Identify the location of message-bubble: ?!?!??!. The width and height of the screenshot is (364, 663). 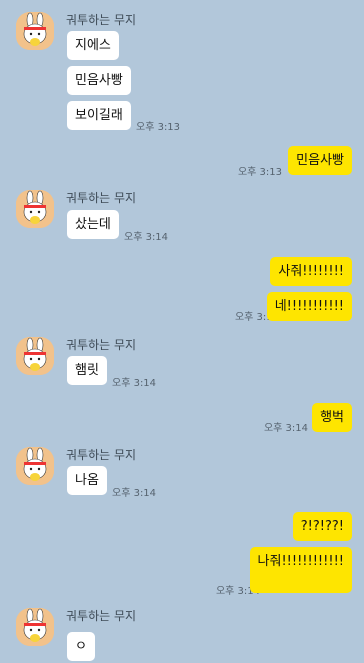
(322, 526).